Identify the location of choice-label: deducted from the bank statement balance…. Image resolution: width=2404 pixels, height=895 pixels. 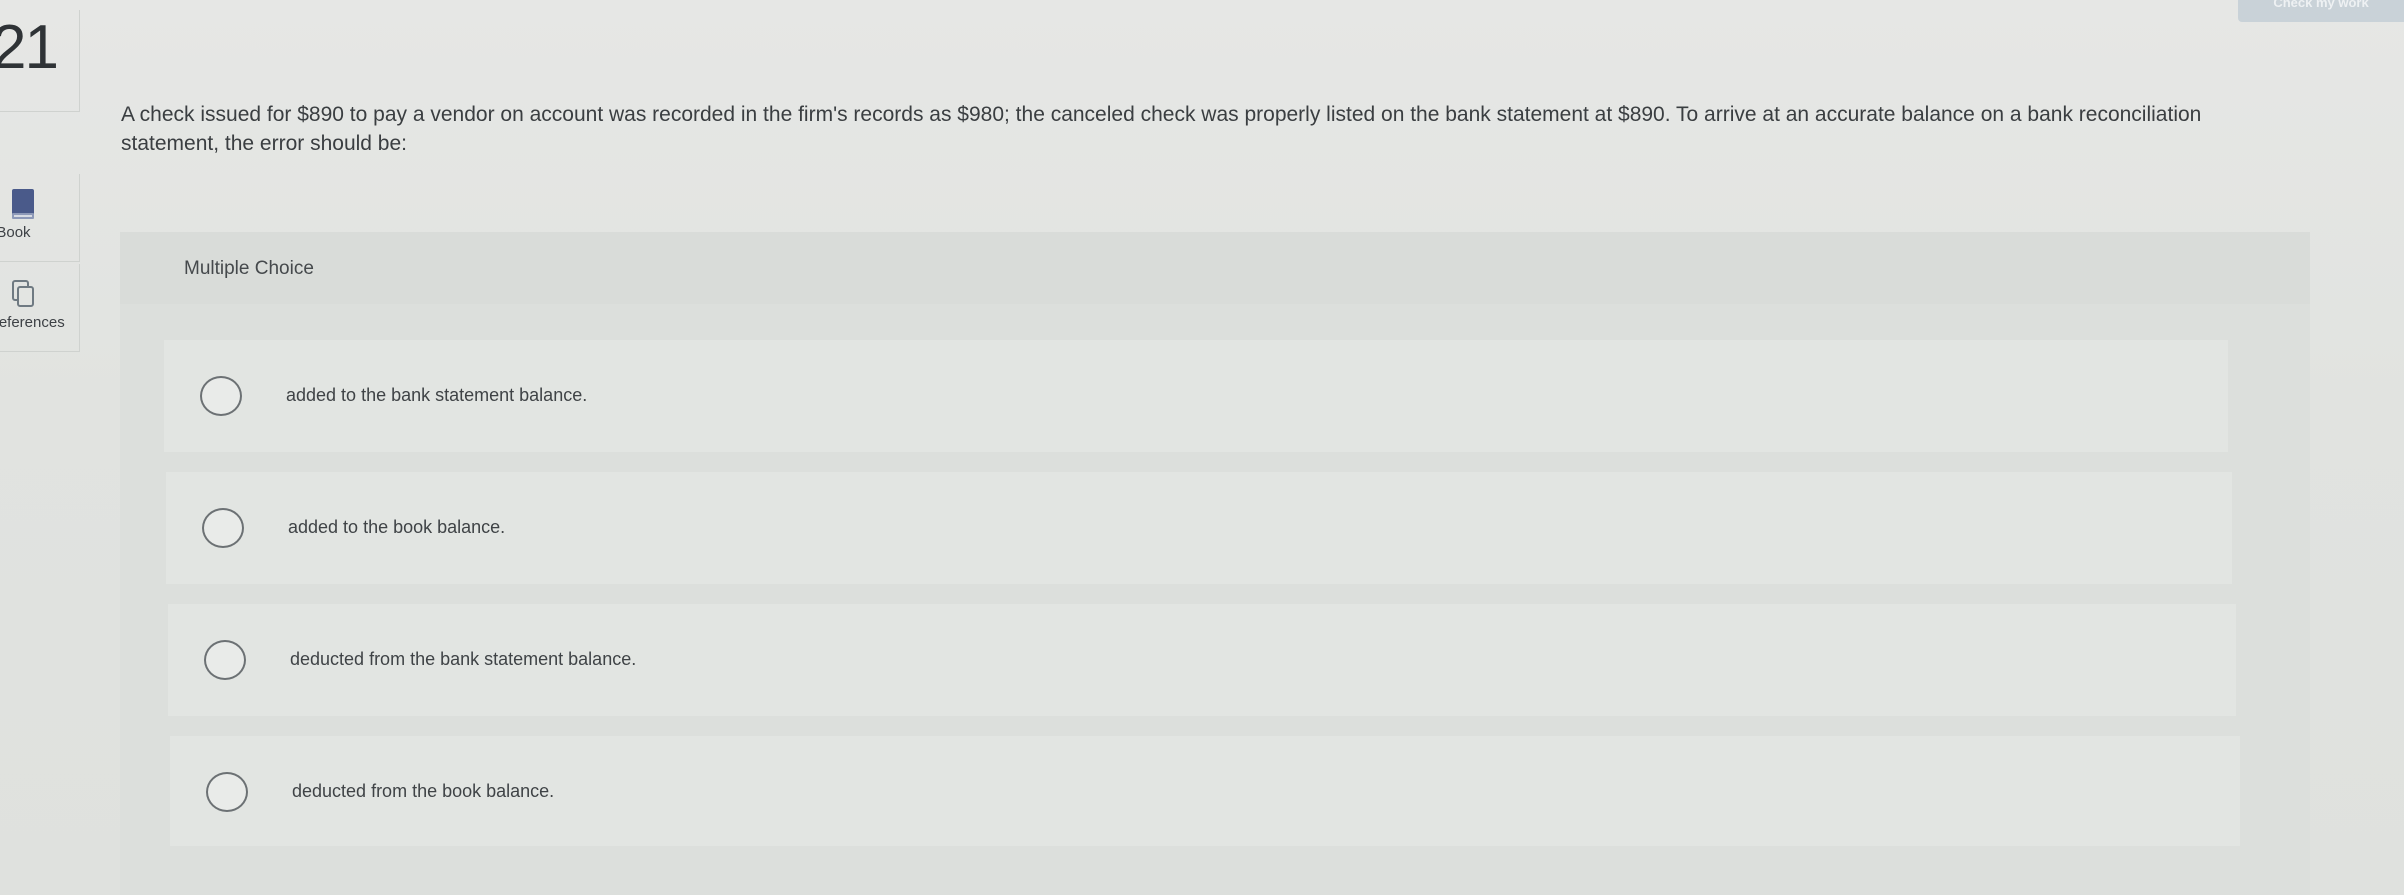
(463, 659).